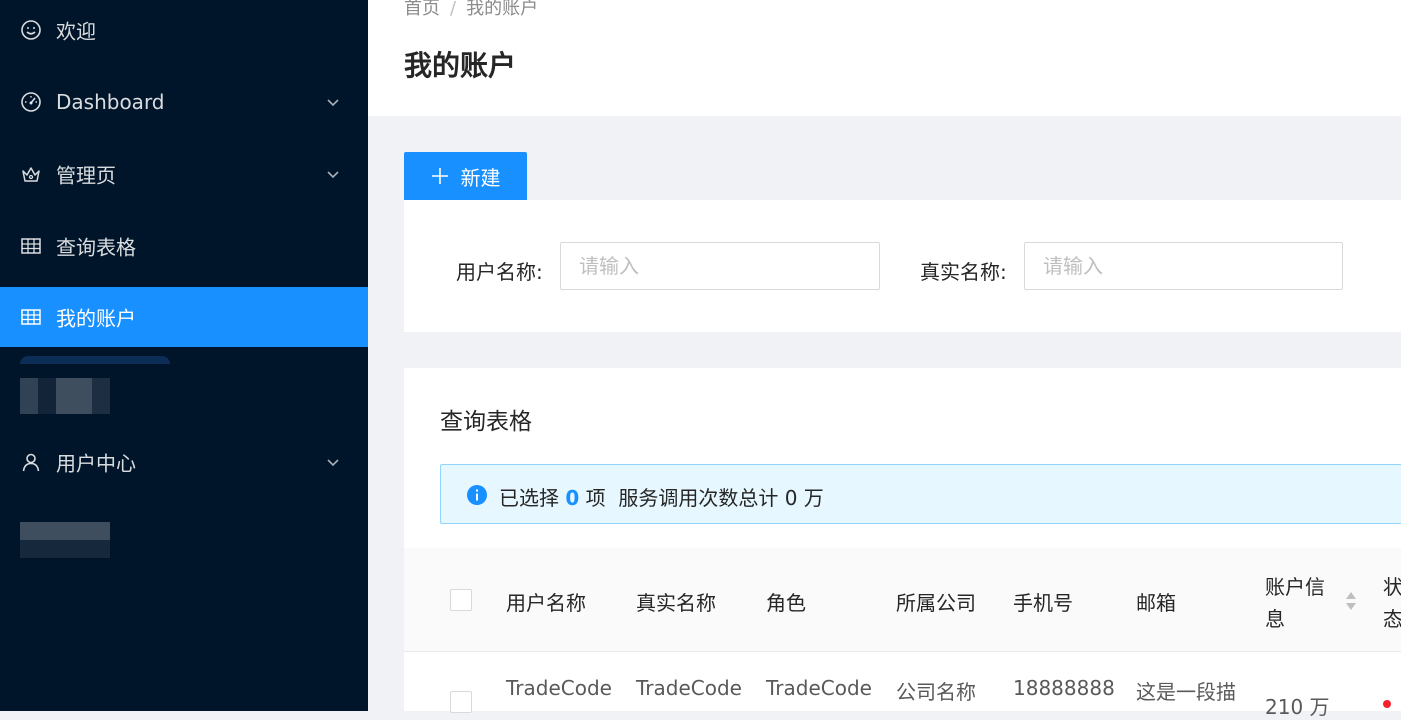 This screenshot has width=1401, height=720. Describe the element at coordinates (676, 603) in the screenshot. I see `column-header-realname: 真实名称` at that location.